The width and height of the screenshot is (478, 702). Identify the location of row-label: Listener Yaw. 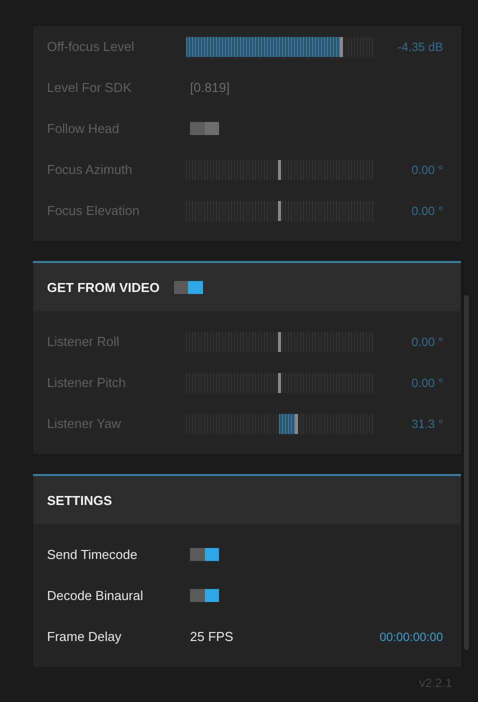
(84, 423).